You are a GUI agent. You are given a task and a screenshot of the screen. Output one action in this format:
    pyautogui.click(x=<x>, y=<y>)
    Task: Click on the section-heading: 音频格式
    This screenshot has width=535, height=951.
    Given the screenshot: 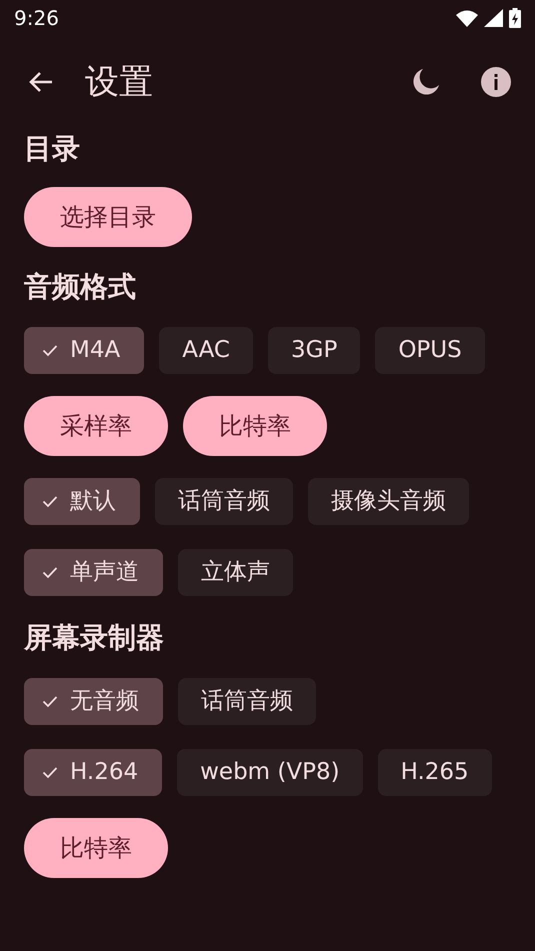 What is the action you would take?
    pyautogui.click(x=80, y=287)
    